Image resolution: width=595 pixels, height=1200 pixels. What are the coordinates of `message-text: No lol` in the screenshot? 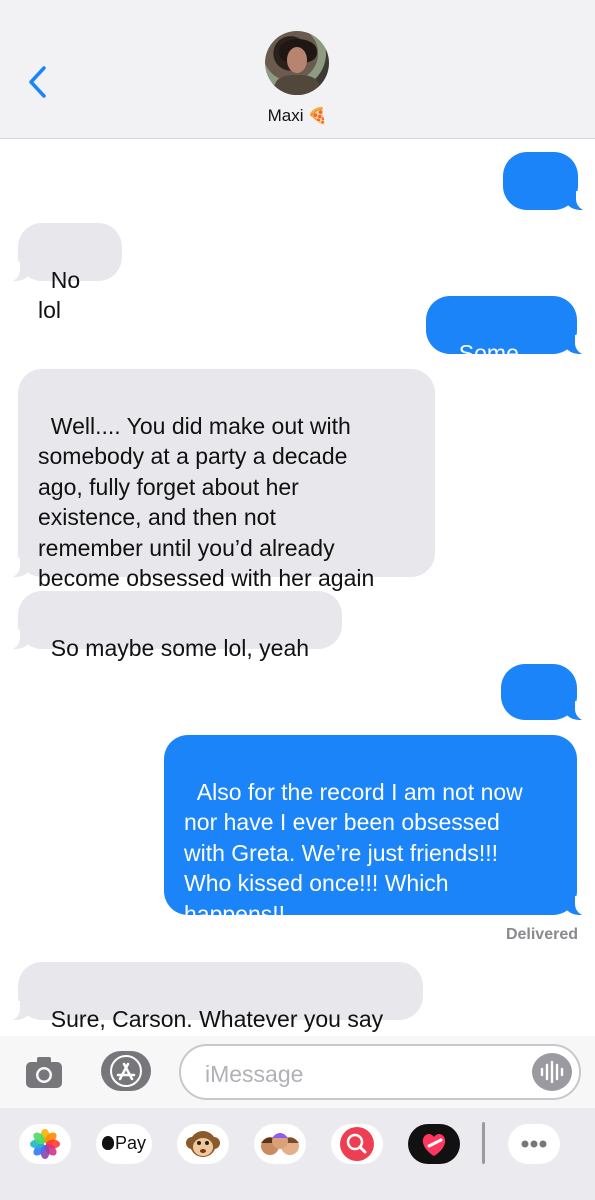 It's located at (62, 295).